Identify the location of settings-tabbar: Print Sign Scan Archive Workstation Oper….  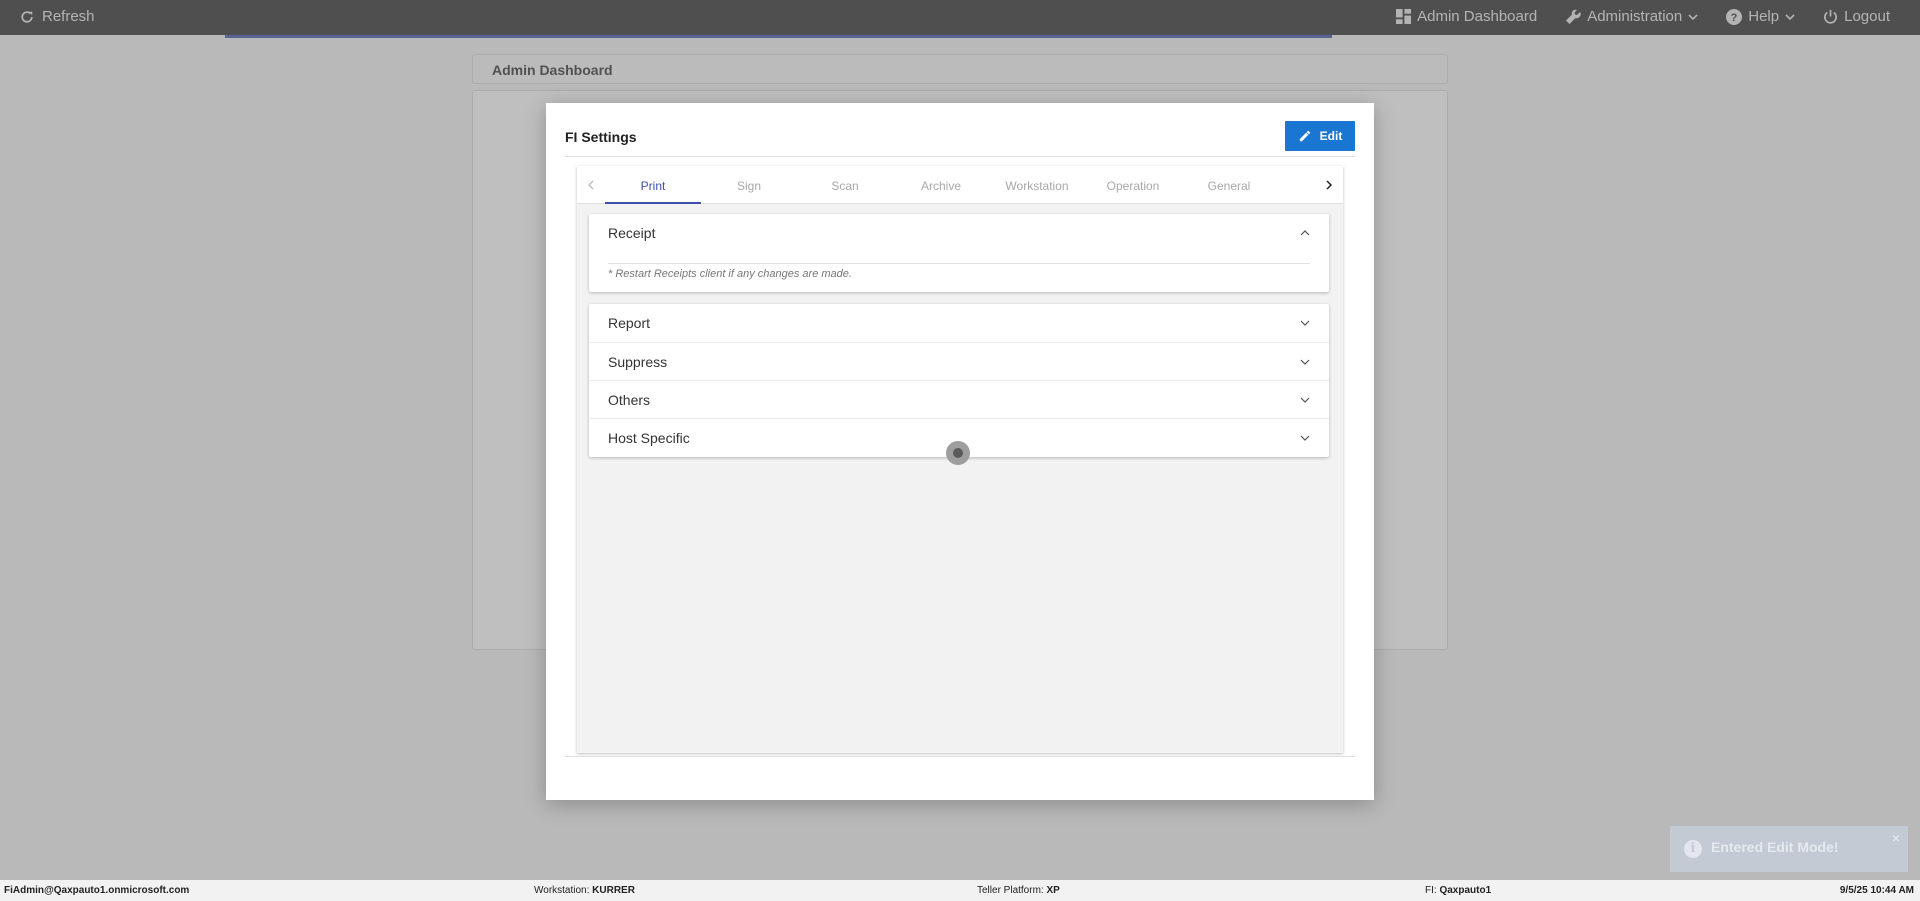
(960, 185).